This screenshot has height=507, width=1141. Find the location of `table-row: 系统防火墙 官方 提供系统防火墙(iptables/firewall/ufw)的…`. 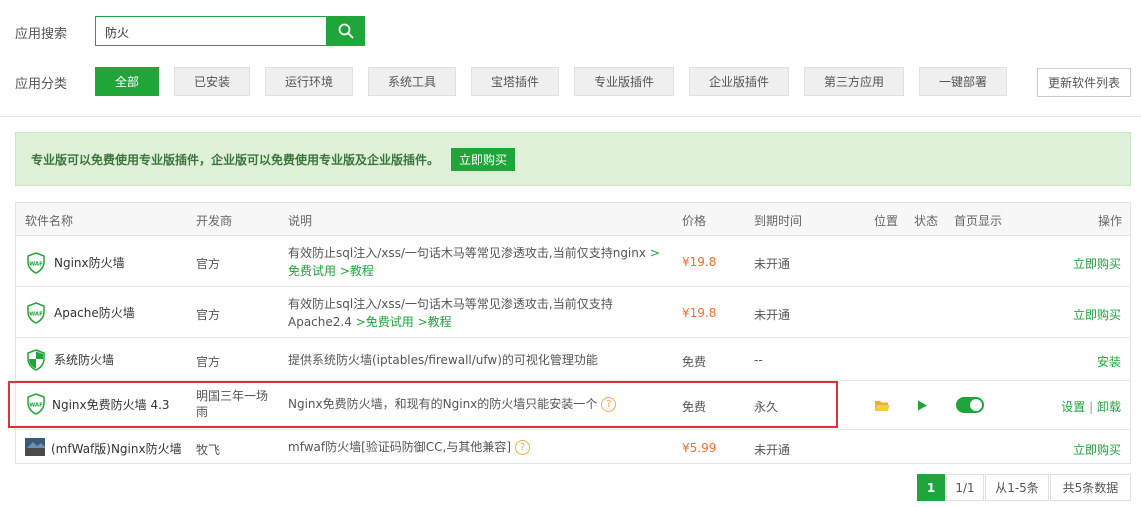

table-row: 系统防火墙 官方 提供系统防火墙(iptables/firewall/ufw)的… is located at coordinates (573, 360).